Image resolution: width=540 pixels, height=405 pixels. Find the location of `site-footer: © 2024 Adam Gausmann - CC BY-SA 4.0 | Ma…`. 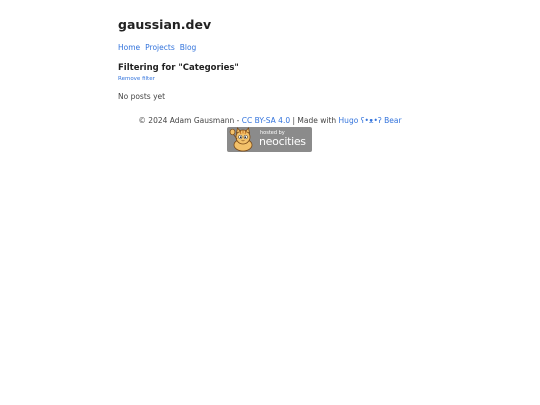

site-footer: © 2024 Adam Gausmann - CC BY-SA 4.0 | Ma… is located at coordinates (270, 120).